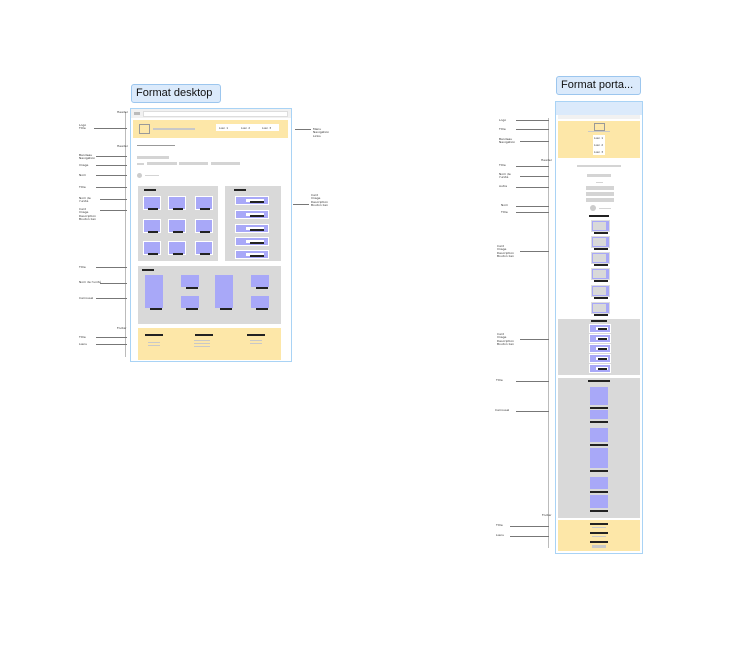 Image resolution: width=748 pixels, height=668 pixels. Describe the element at coordinates (548, 333) in the screenshot. I see `annotation-guide` at that location.